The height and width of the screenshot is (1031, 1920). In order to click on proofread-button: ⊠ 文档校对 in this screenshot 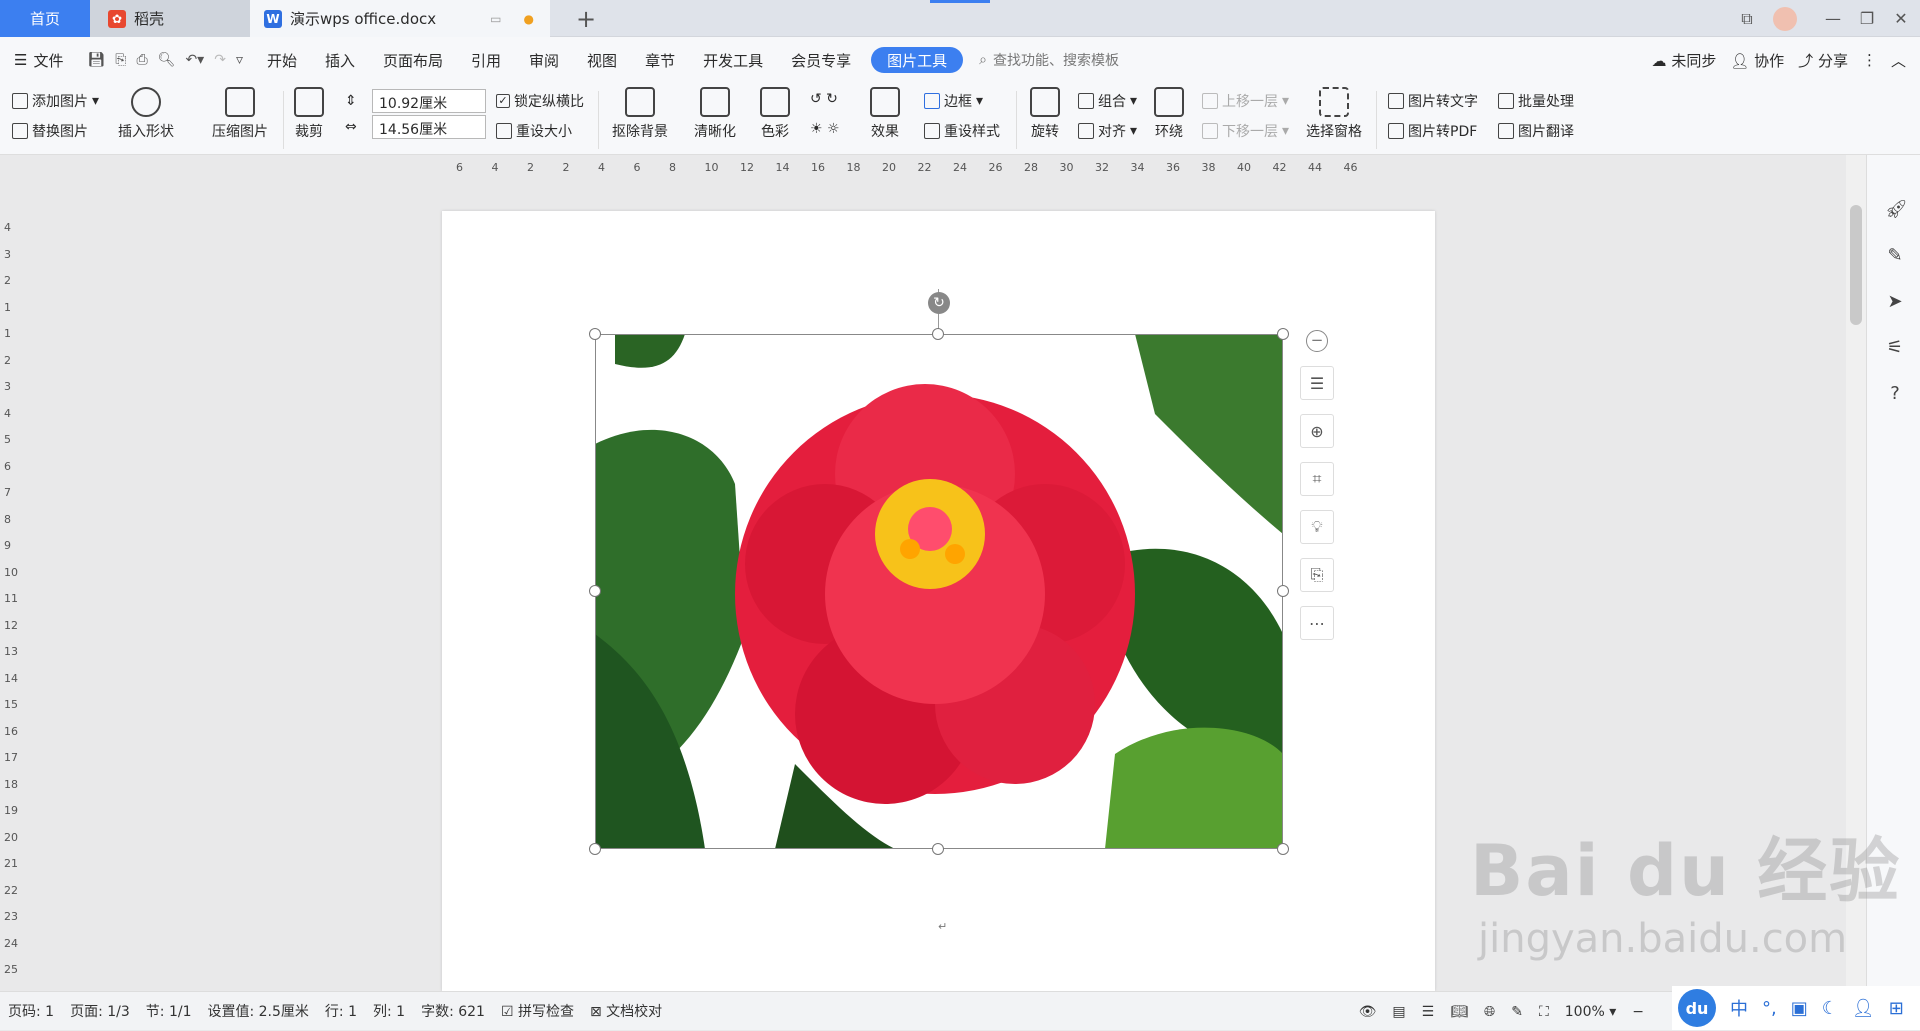, I will do `click(626, 1011)`.